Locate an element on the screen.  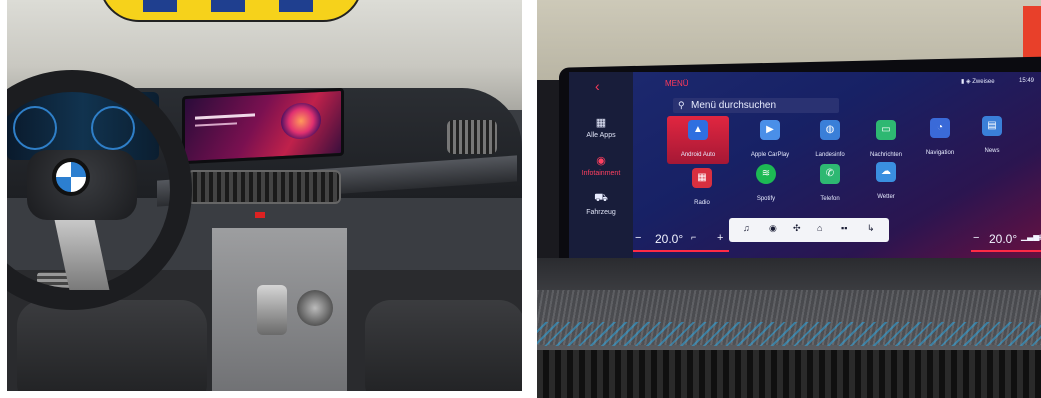
status-icons: ▮ ◈ is located at coordinates (967, 82).